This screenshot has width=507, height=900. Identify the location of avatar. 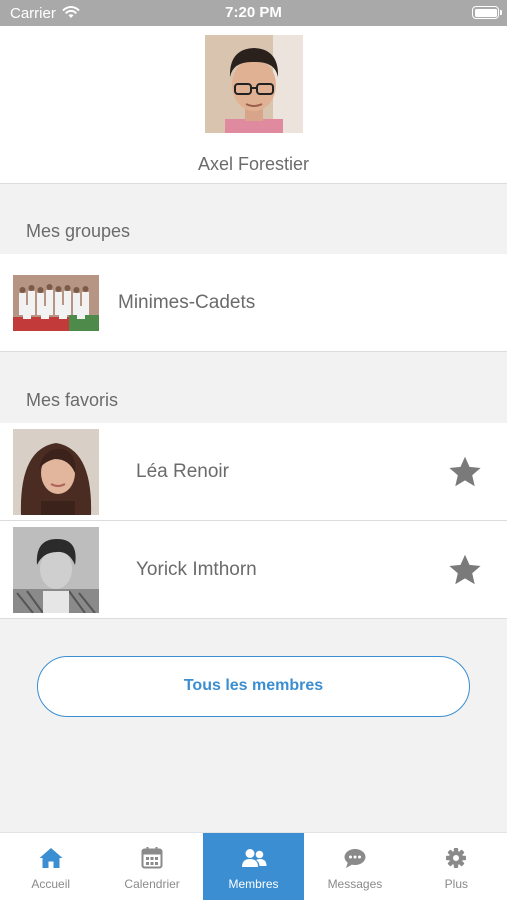
(254, 84).